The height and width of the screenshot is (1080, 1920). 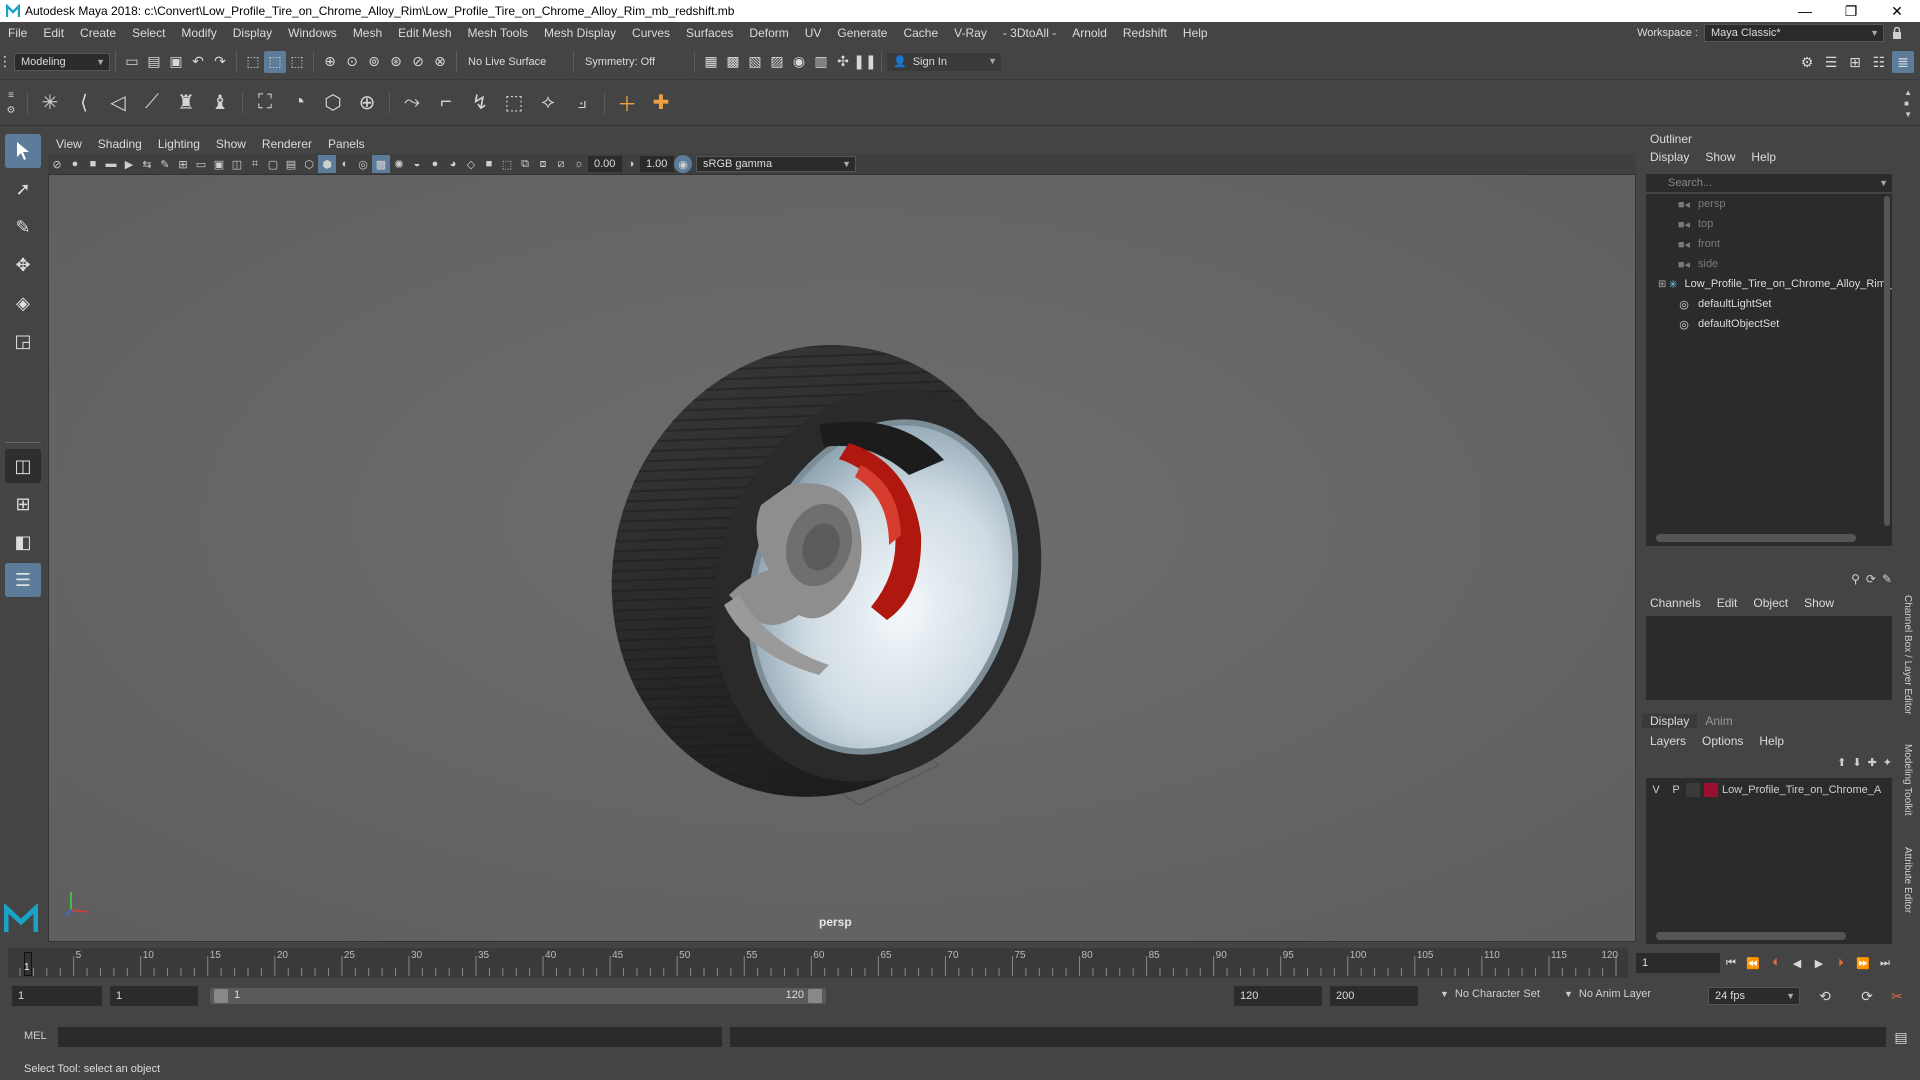 I want to click on menu-create: Create, so click(x=98, y=33).